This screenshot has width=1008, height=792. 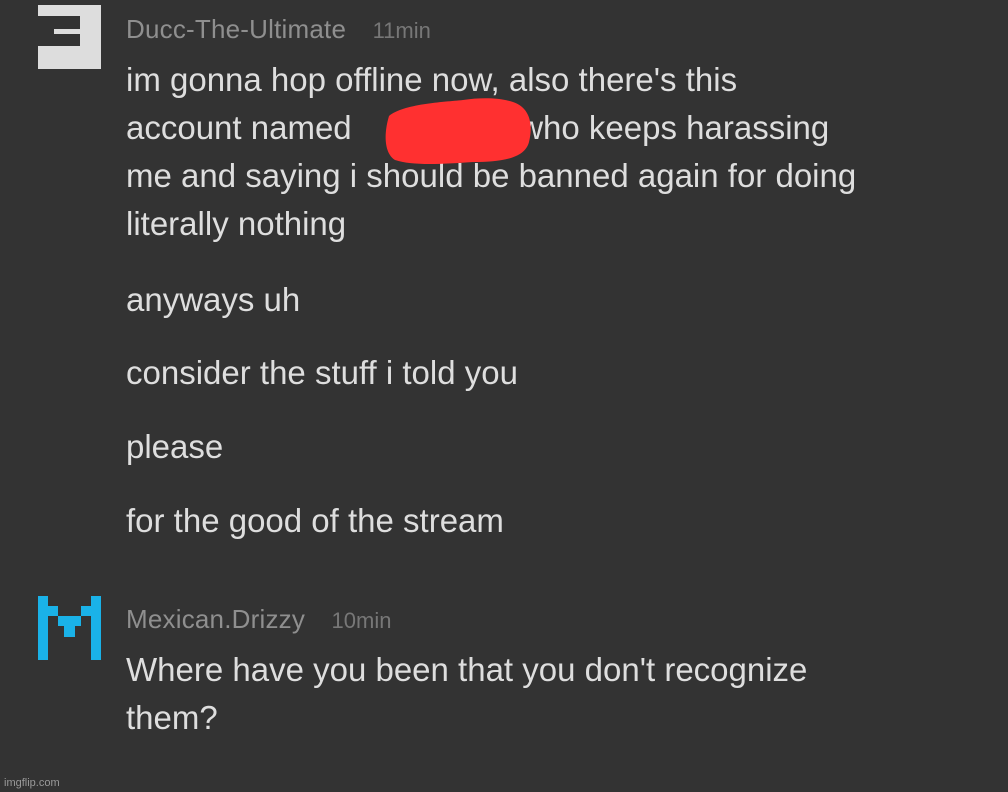 What do you see at coordinates (175, 446) in the screenshot?
I see `comment-followup: please` at bounding box center [175, 446].